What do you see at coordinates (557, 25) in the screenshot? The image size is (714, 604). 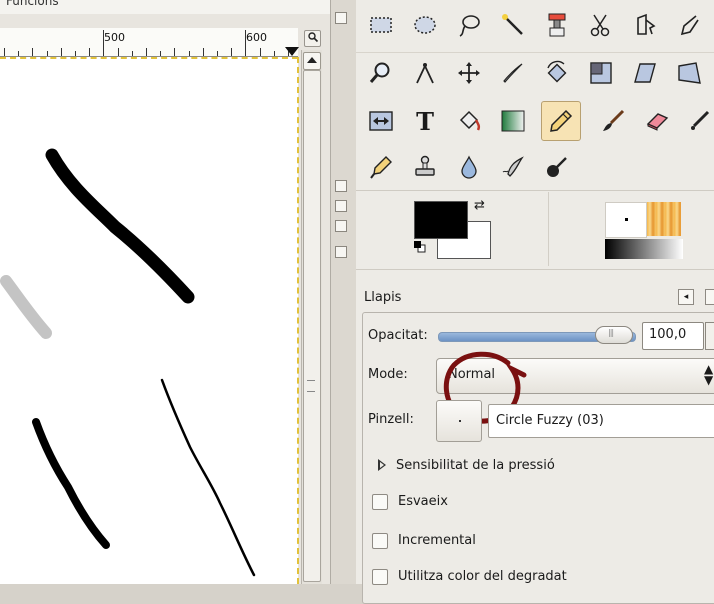 I see `tool-color-select` at bounding box center [557, 25].